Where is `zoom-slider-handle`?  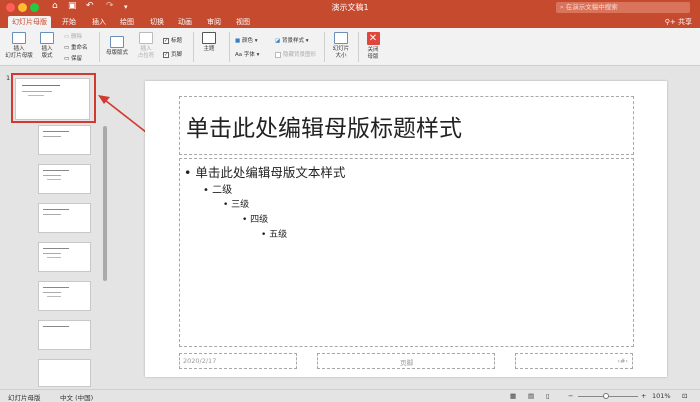
zoom-slider-handle is located at coordinates (606, 396).